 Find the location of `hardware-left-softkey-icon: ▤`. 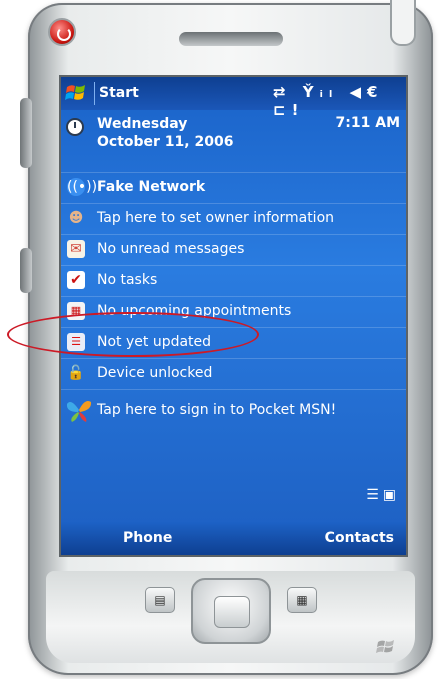

hardware-left-softkey-icon: ▤ is located at coordinates (160, 600).